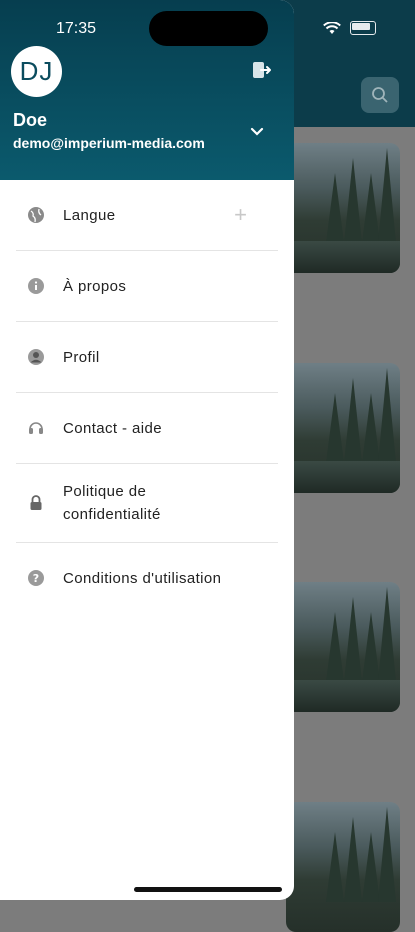 This screenshot has width=415, height=932. I want to click on user-icon, so click(36, 357).